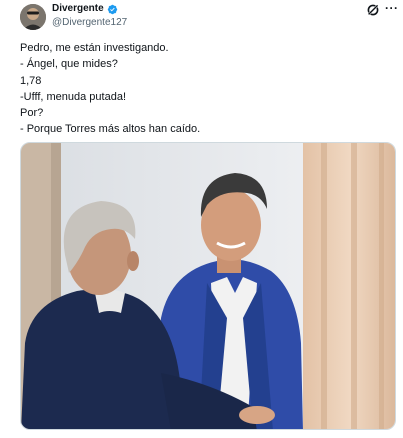 This screenshot has width=403, height=438. I want to click on tweet-line: Pedro, me están investigando., so click(94, 48).